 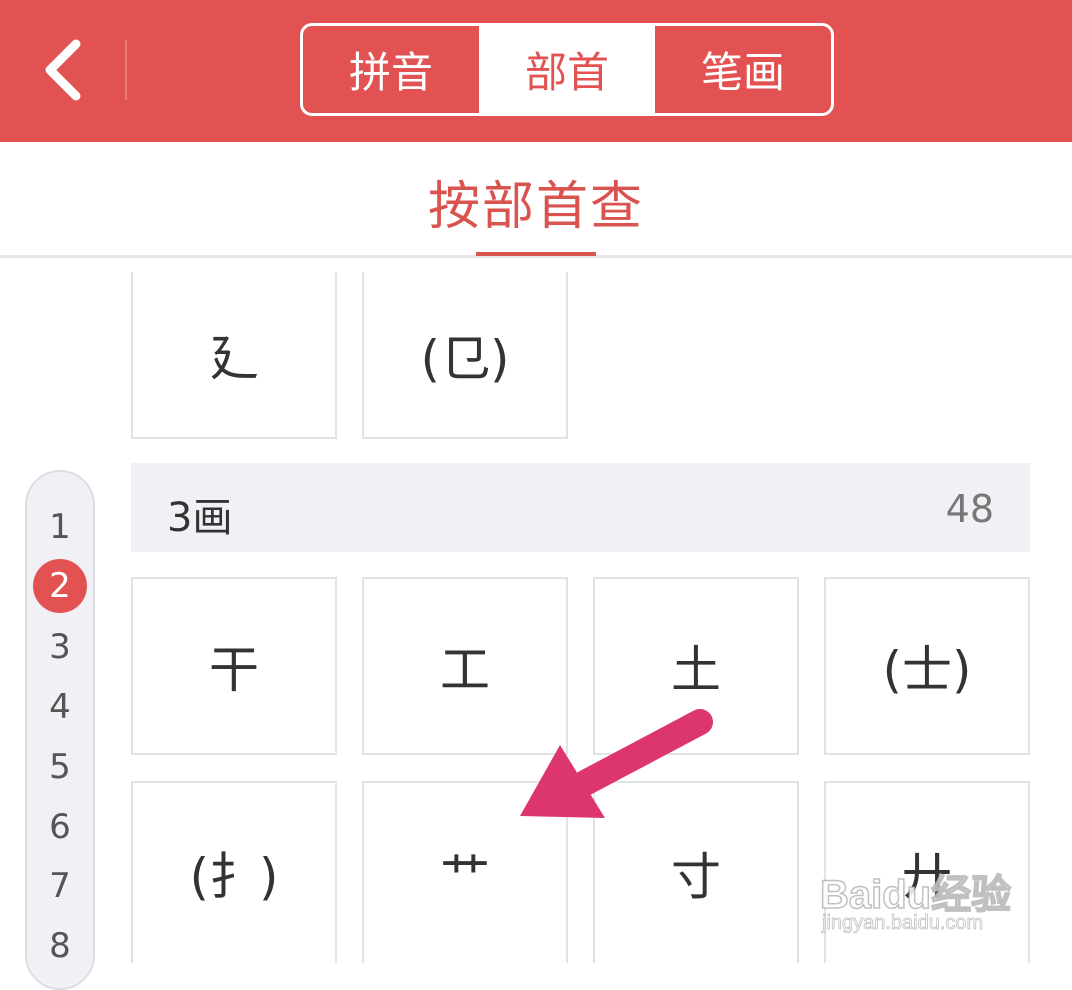 I want to click on stroke-index-bar: 1 2 3 4 5 6 7 8, so click(x=60, y=730).